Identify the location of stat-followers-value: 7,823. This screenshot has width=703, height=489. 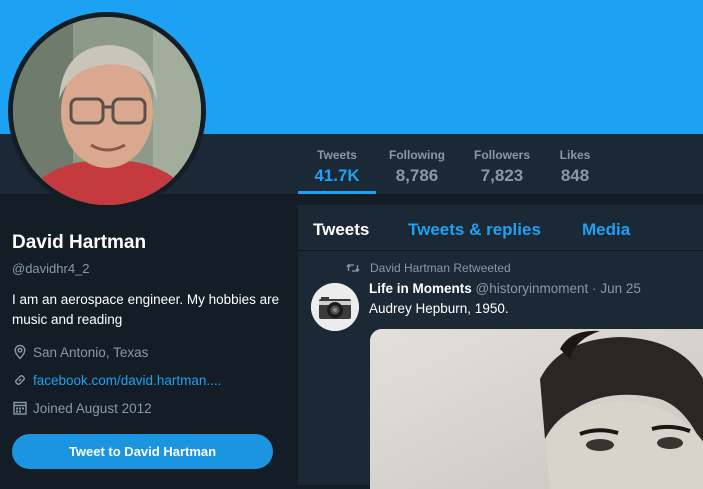
(502, 175).